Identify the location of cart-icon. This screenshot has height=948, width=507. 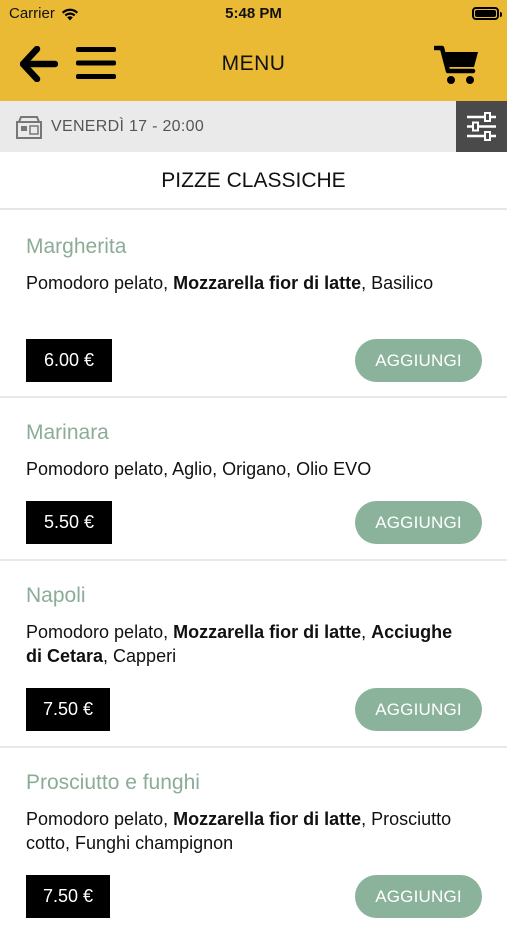
(457, 65).